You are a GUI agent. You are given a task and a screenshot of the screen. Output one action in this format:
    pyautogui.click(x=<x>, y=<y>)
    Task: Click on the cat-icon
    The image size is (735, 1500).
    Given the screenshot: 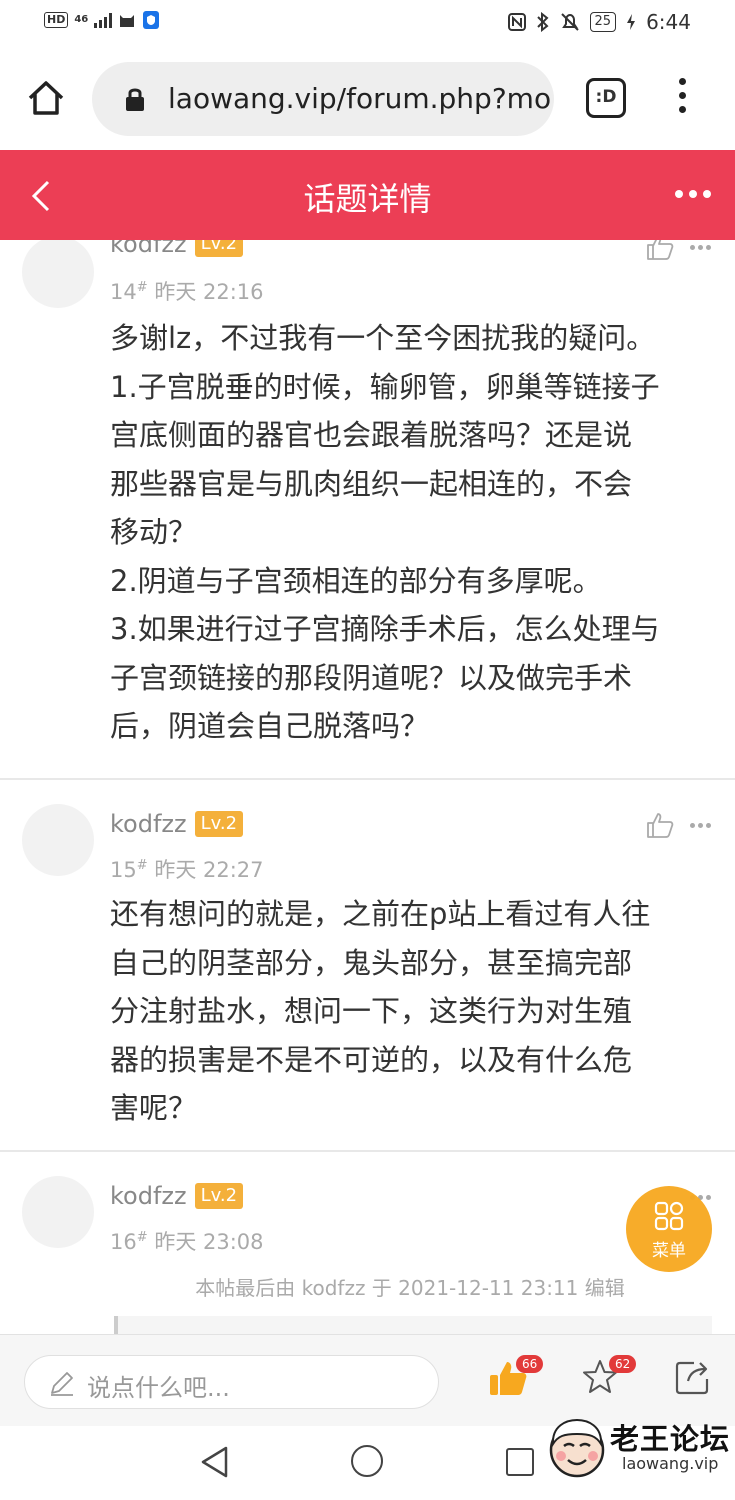 What is the action you would take?
    pyautogui.click(x=127, y=21)
    